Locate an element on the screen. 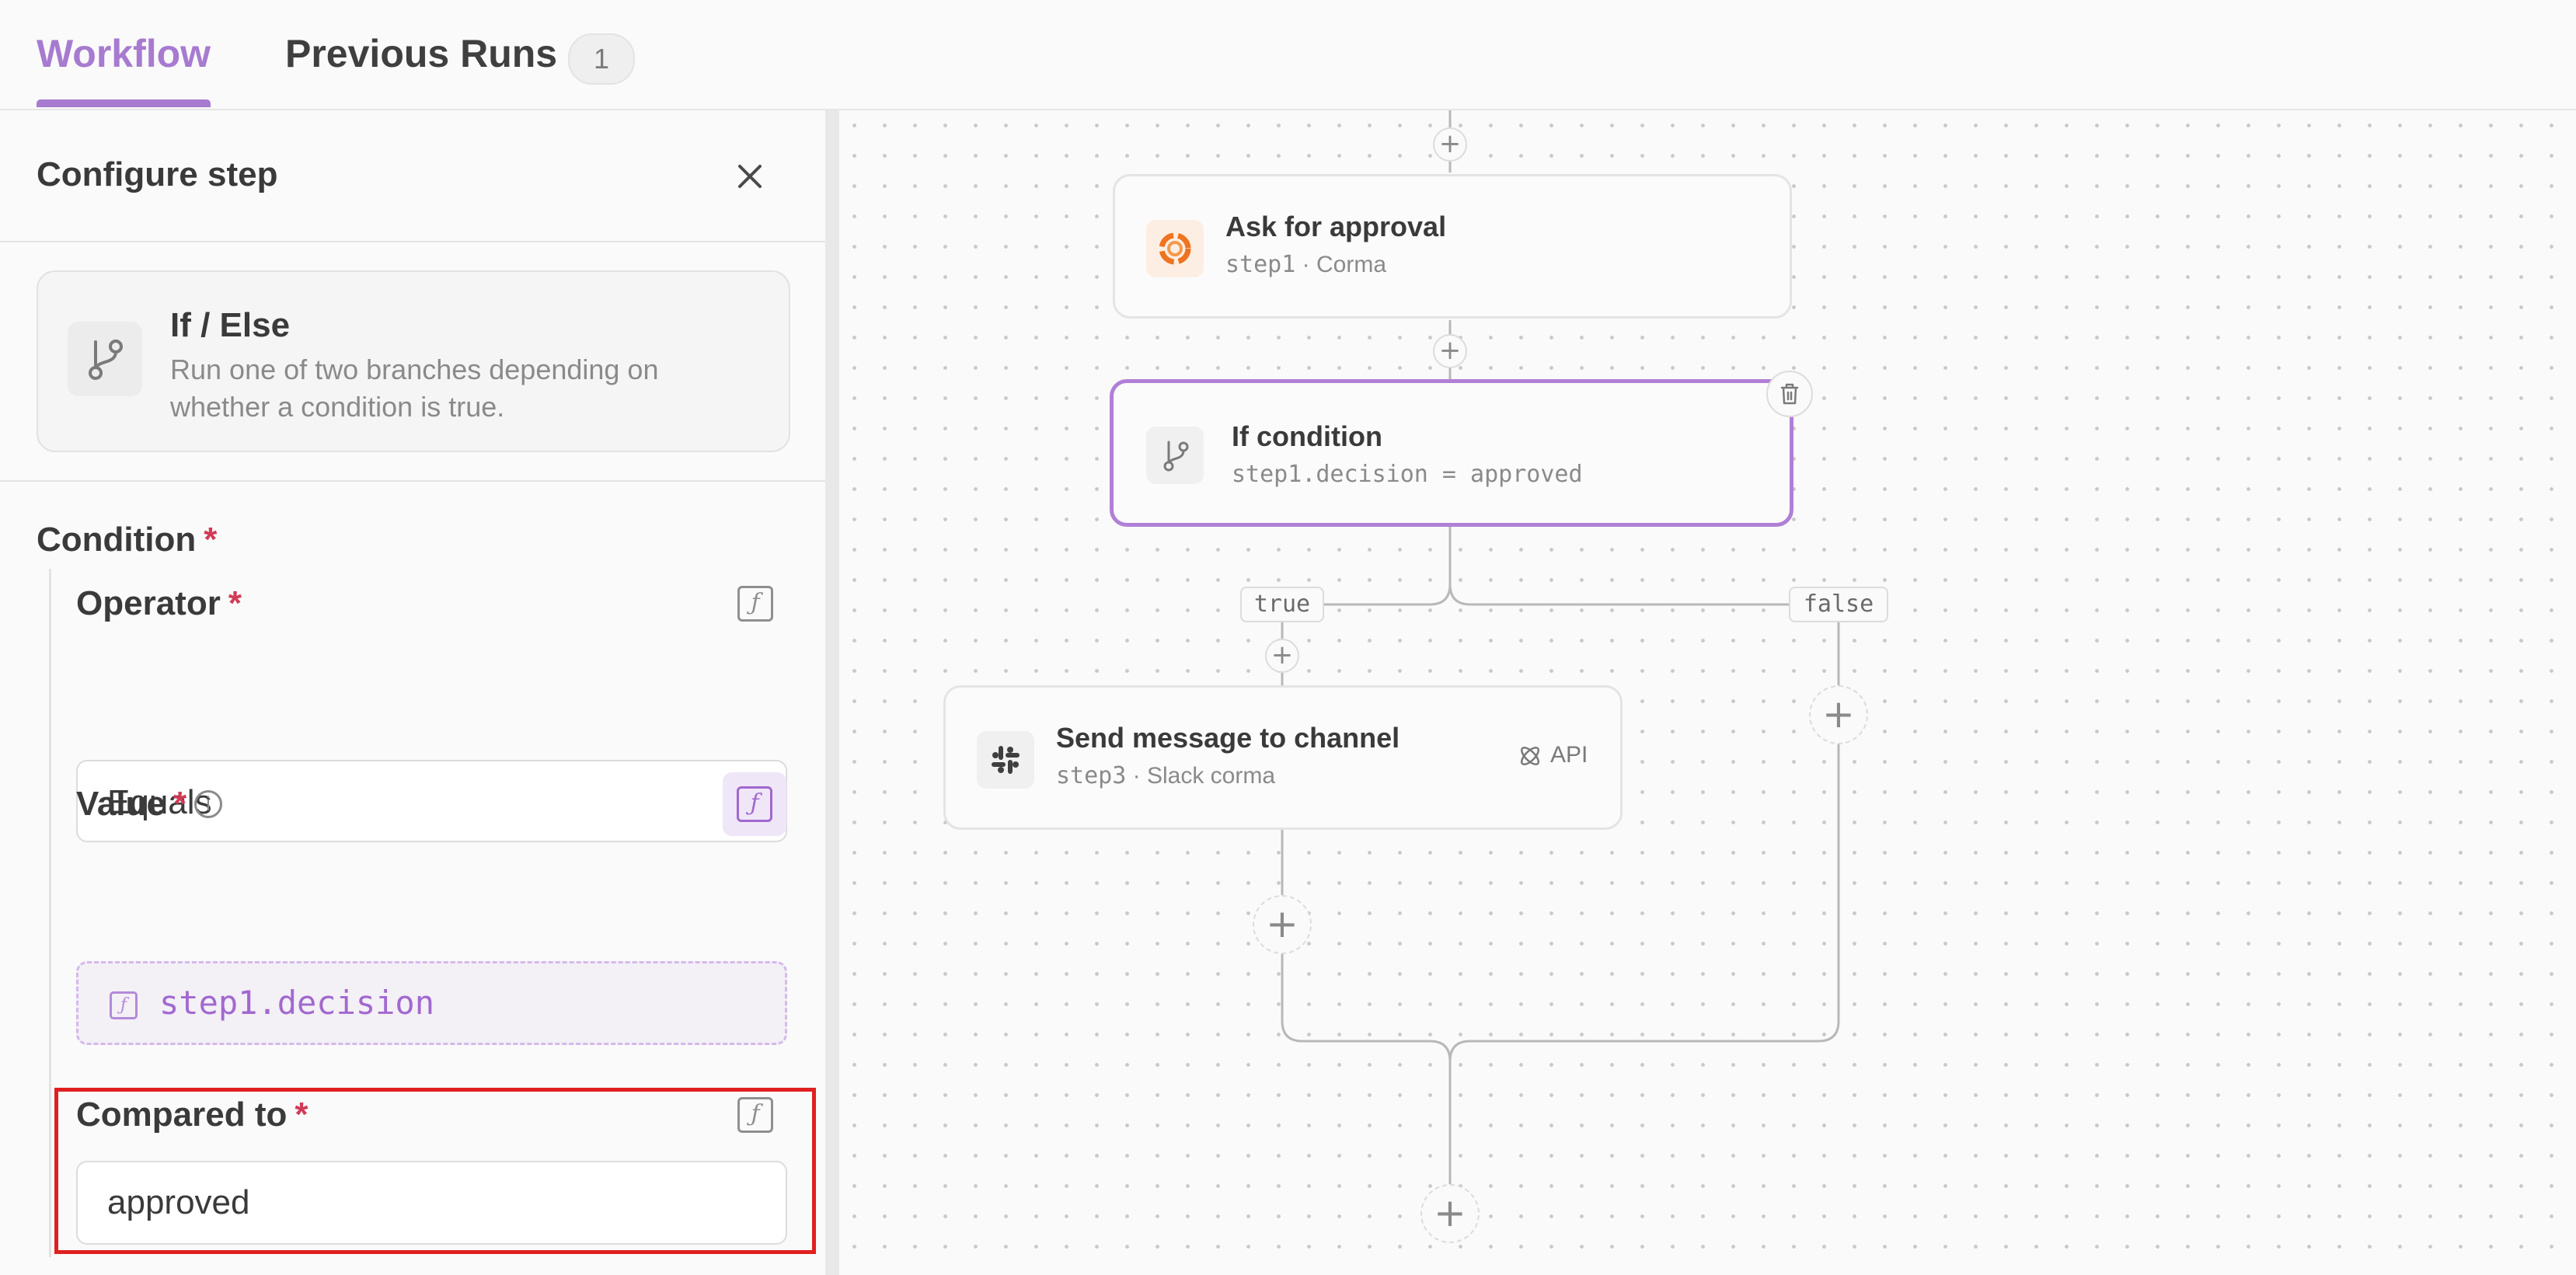 Image resolution: width=2576 pixels, height=1275 pixels. compared-to-function-toggle: ƒ is located at coordinates (755, 1115).